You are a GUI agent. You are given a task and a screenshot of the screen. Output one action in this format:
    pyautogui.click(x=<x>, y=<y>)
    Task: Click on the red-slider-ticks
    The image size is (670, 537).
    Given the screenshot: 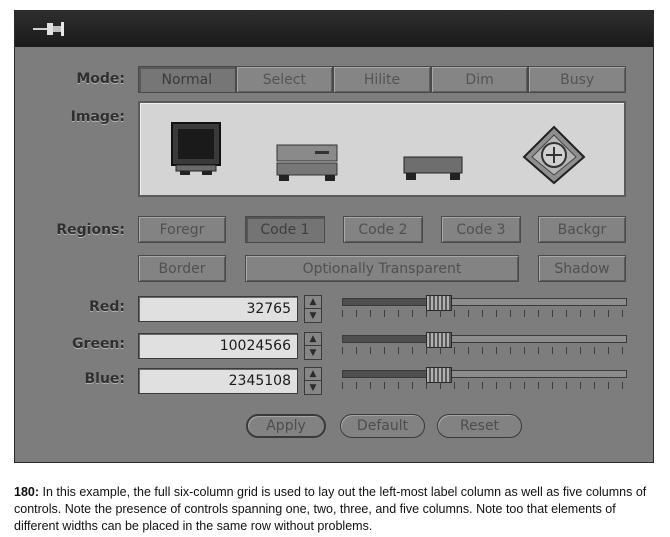 What is the action you would take?
    pyautogui.click(x=484, y=313)
    